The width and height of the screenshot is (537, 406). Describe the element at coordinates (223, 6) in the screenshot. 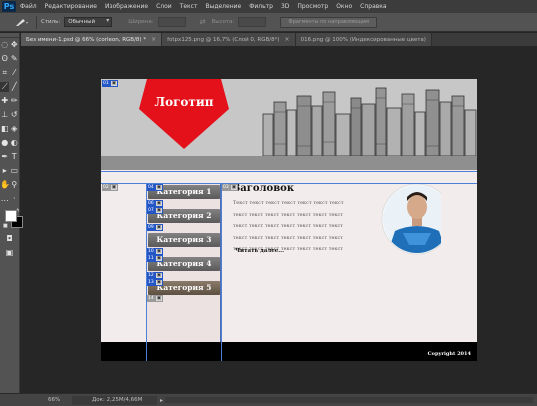

I see `menu-select: Выделение` at that location.